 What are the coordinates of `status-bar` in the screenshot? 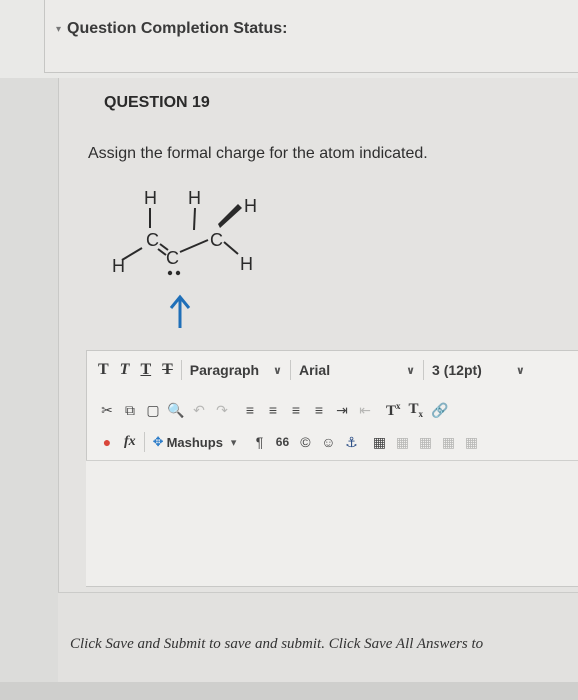 It's located at (289, 39).